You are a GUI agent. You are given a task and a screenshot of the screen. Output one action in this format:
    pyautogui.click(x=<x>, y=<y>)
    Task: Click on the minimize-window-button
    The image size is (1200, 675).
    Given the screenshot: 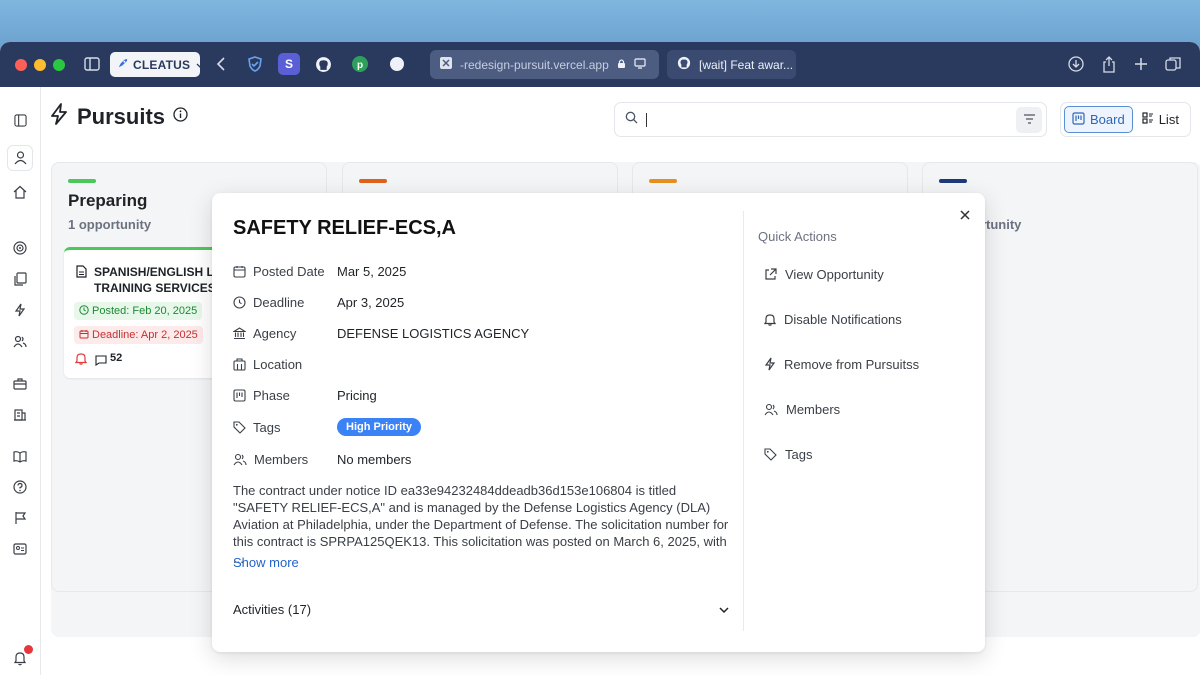 What is the action you would take?
    pyautogui.click(x=40, y=65)
    